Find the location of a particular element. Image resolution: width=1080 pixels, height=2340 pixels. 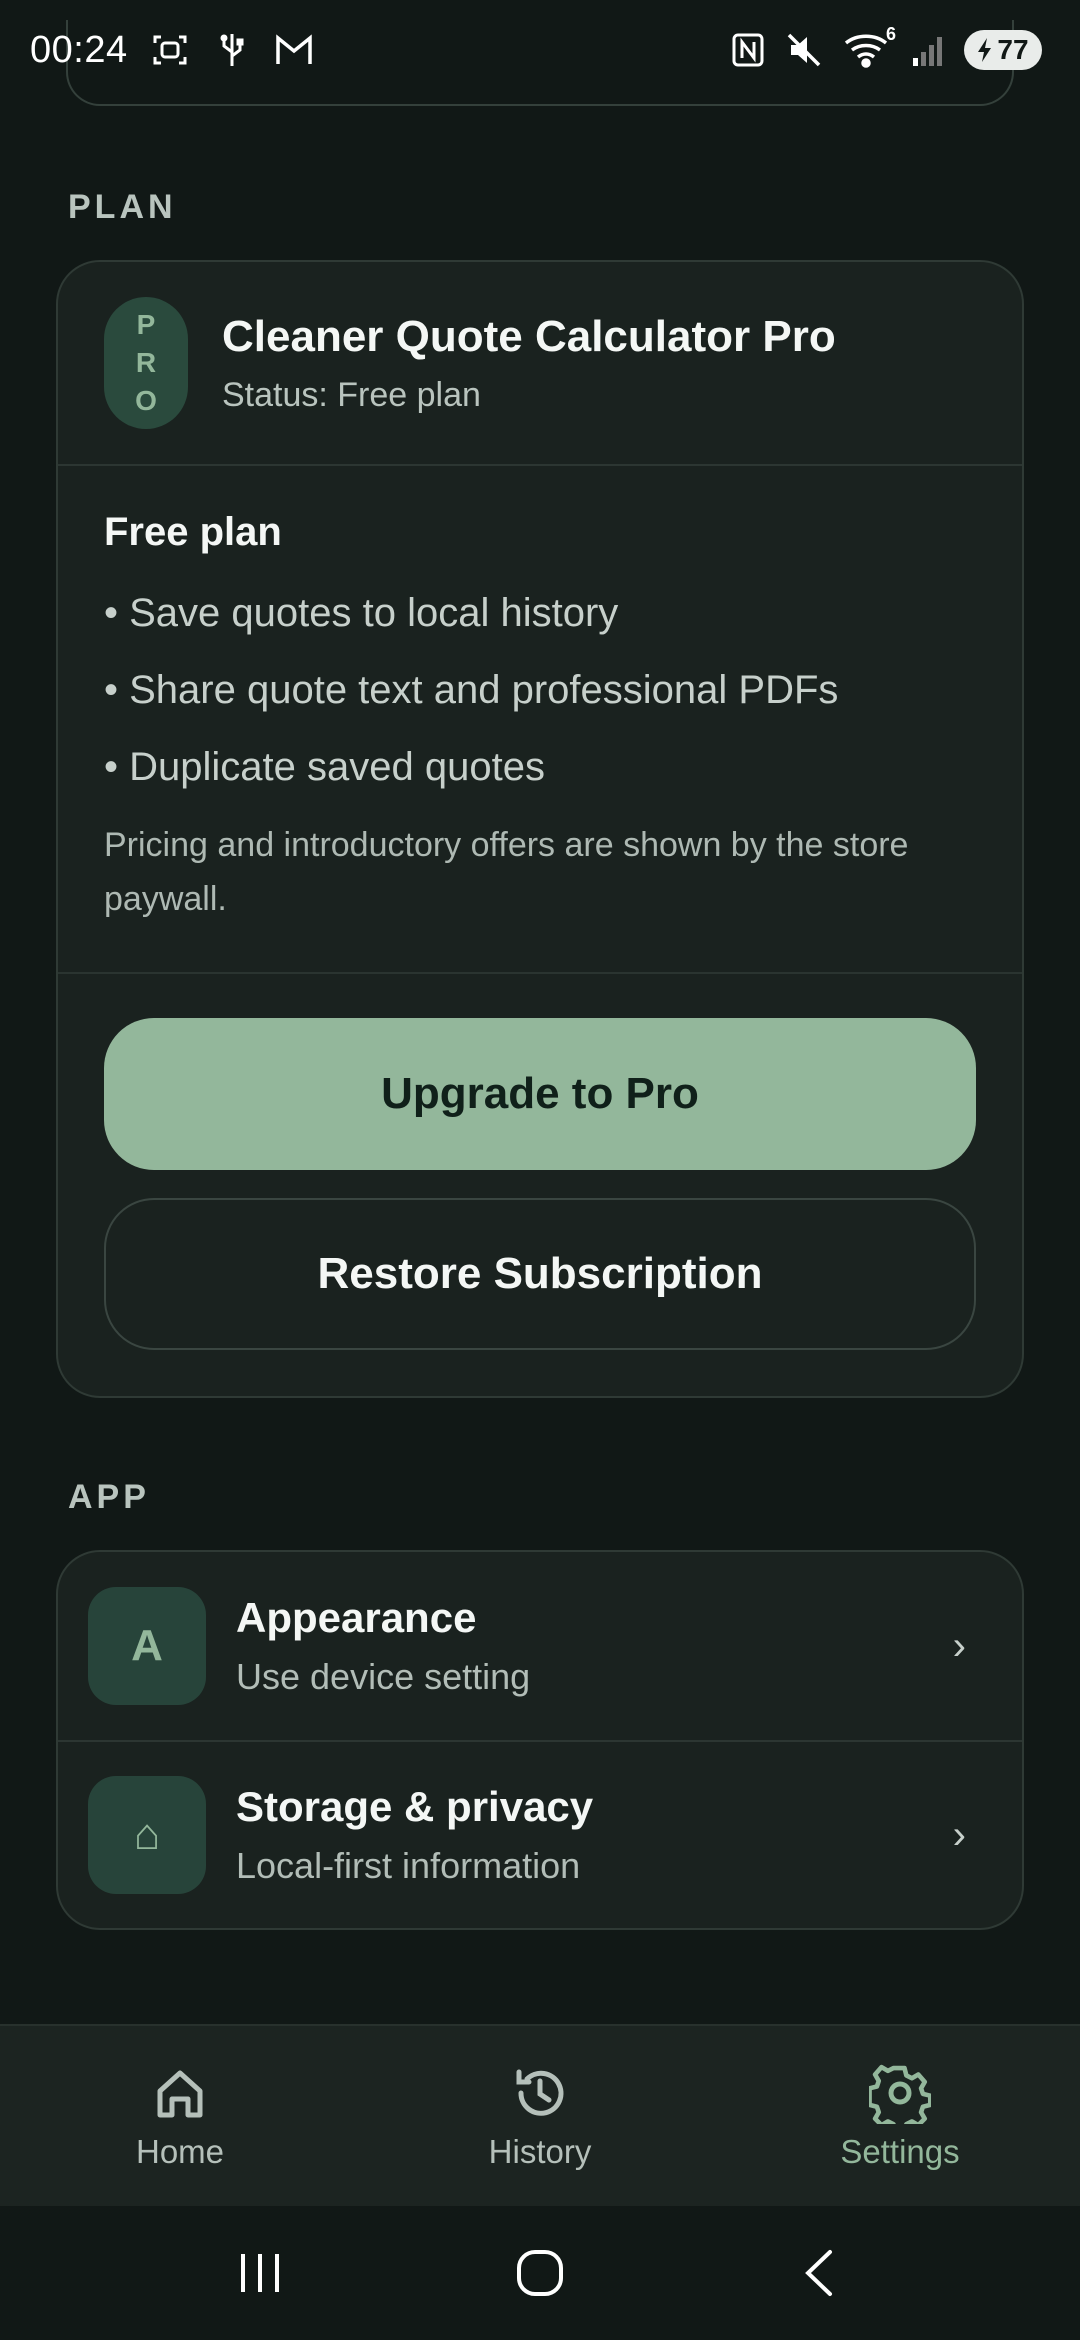

restore-subscription-button: Restore Subscription is located at coordinates (540, 1274).